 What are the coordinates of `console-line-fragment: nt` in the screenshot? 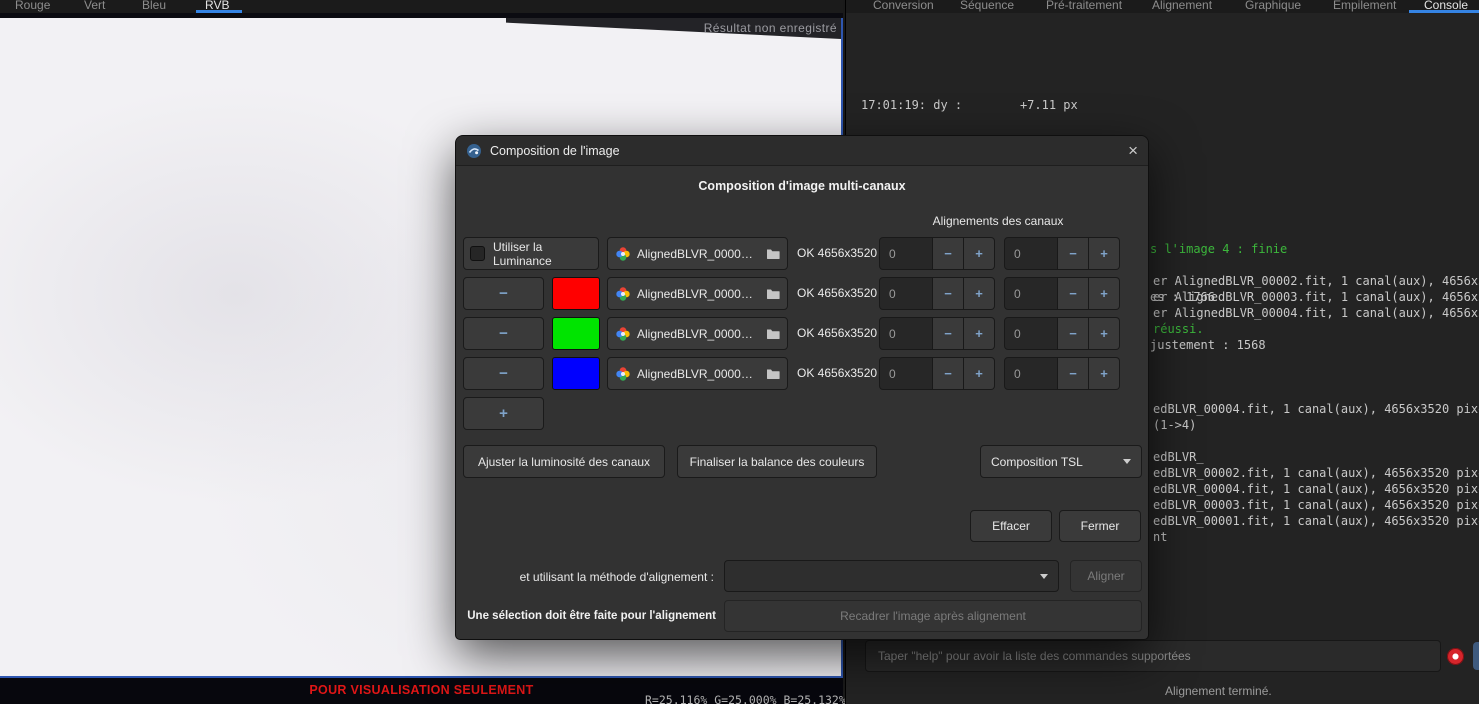 It's located at (1160, 537).